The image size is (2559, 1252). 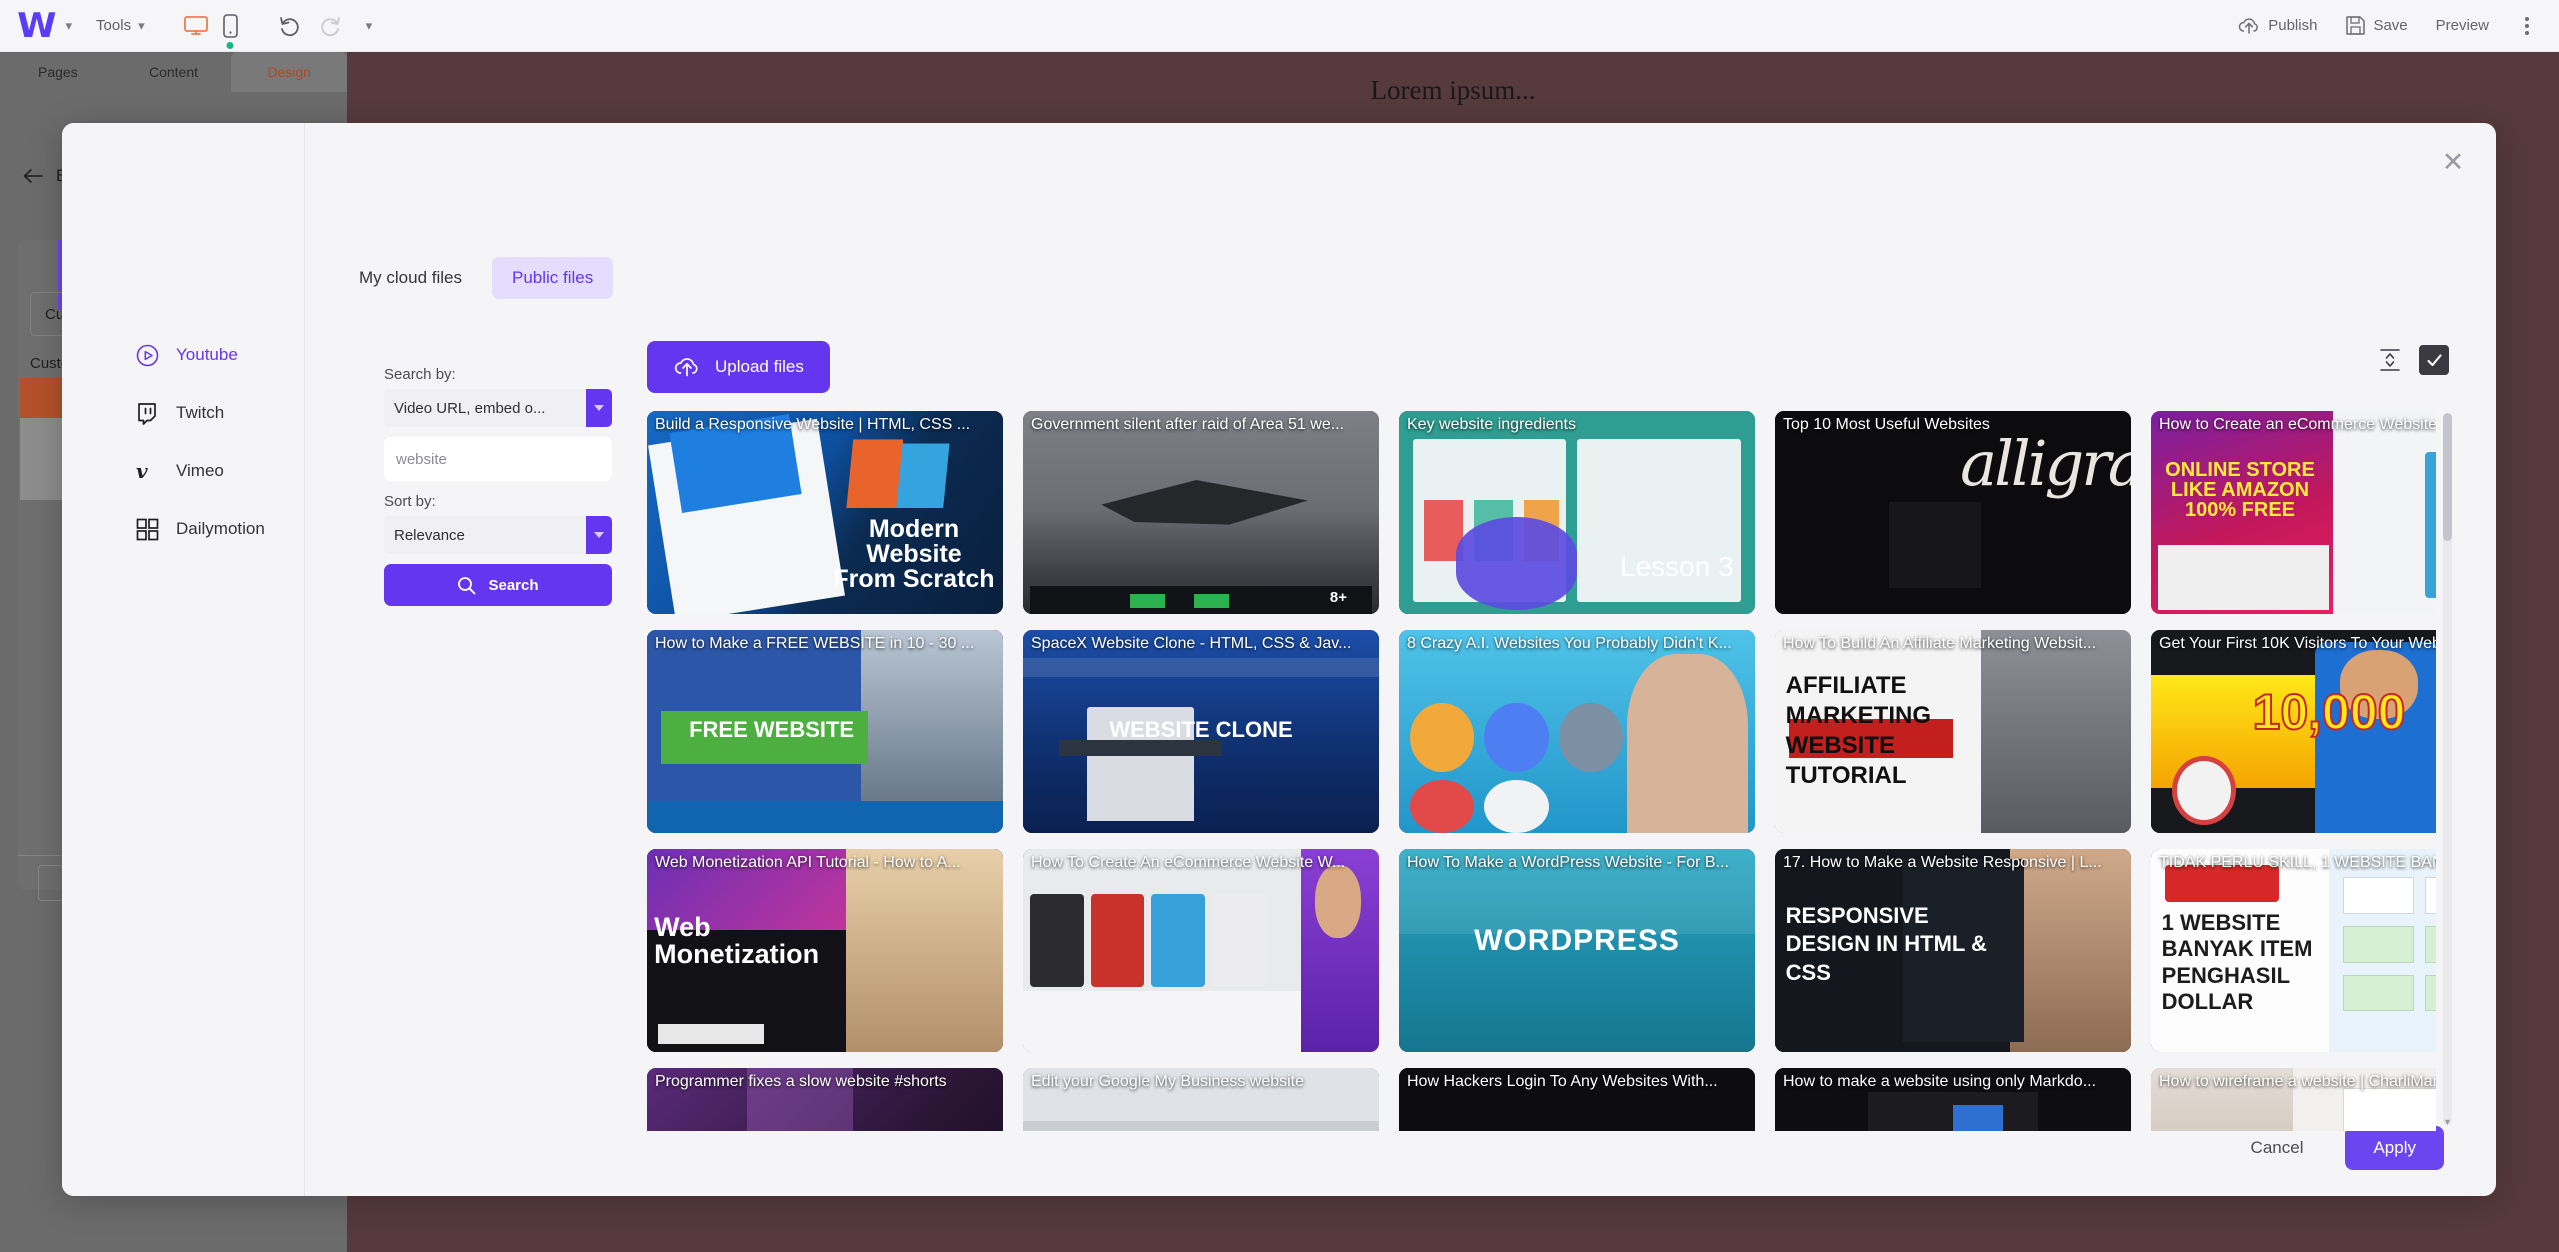 What do you see at coordinates (174, 72) in the screenshot?
I see `tab-content: Content` at bounding box center [174, 72].